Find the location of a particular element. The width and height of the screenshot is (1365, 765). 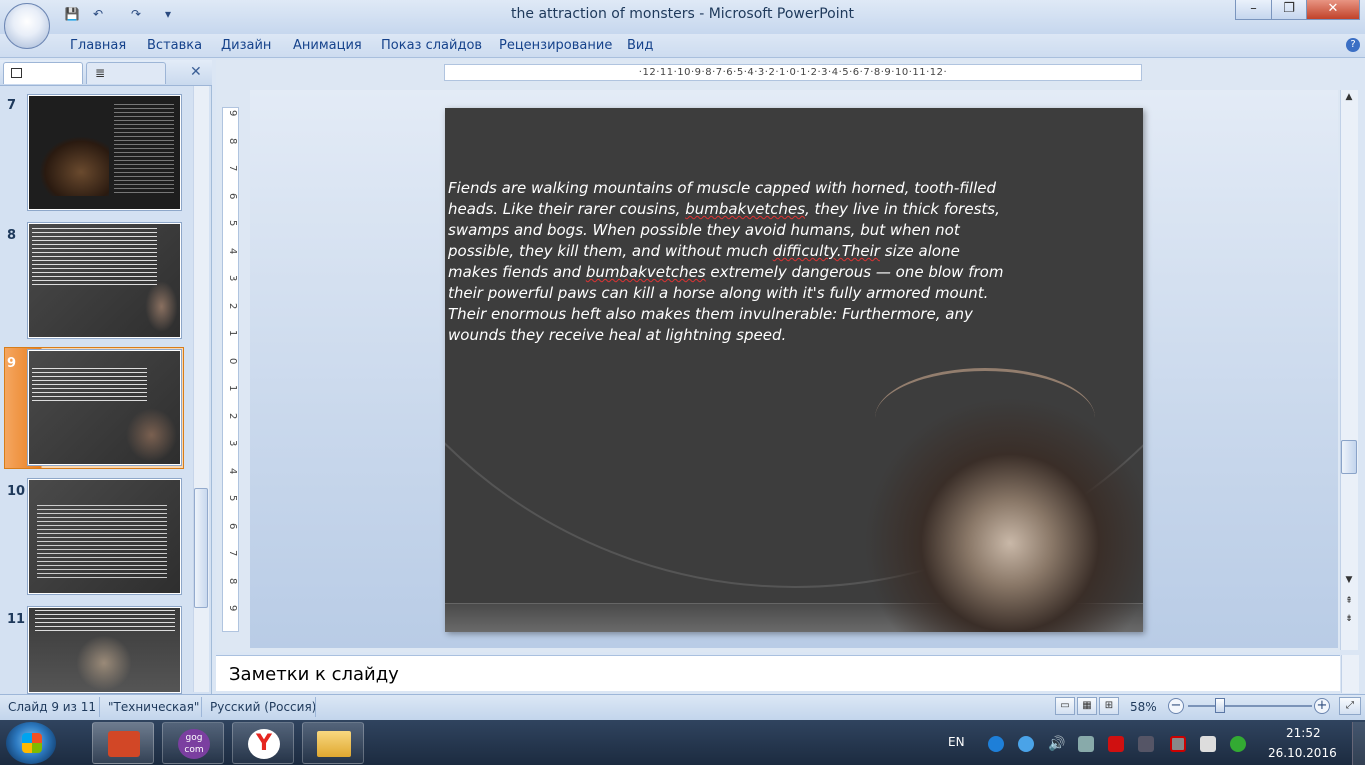

fit-to-window-icon: ⤢ is located at coordinates (1350, 706).